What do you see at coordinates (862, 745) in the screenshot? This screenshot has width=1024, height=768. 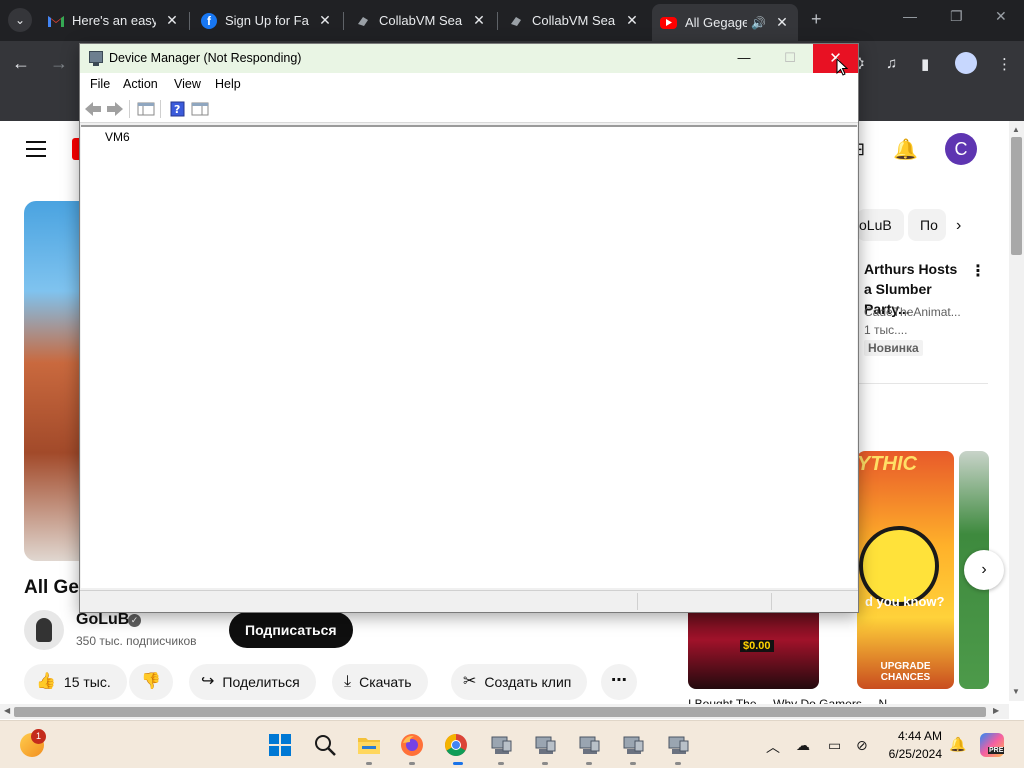 I see `accessibility-icon: ⊘` at bounding box center [862, 745].